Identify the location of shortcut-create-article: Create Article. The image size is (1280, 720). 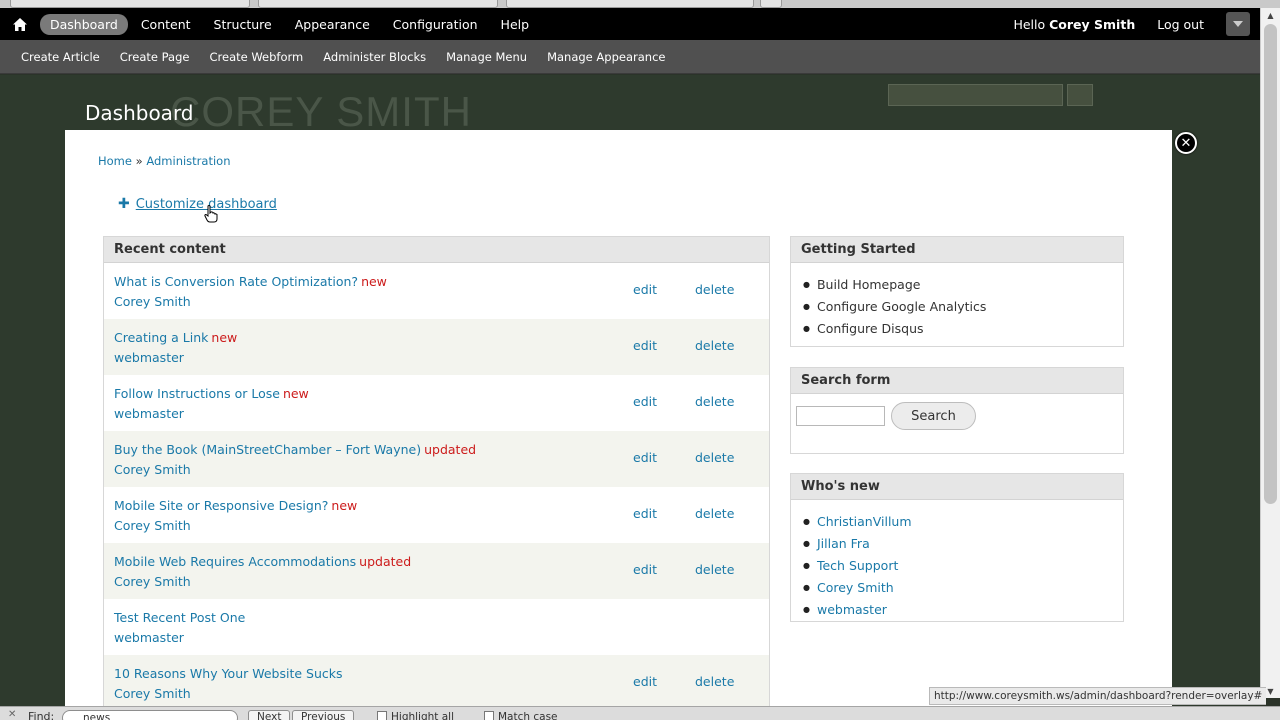
(60, 57).